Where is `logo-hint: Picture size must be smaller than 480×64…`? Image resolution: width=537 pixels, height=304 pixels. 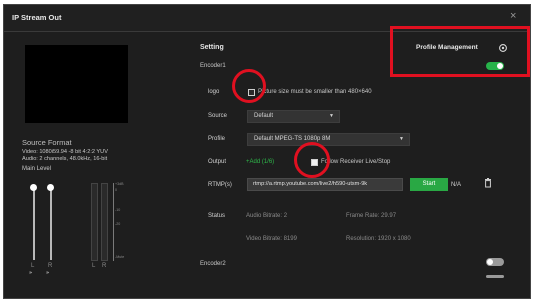 logo-hint: Picture size must be smaller than 480×64… is located at coordinates (315, 92).